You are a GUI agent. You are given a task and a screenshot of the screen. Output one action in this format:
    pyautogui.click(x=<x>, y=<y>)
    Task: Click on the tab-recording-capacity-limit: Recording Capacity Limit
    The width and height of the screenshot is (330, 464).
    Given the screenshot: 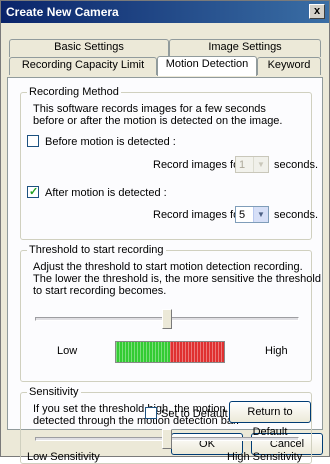 What is the action you would take?
    pyautogui.click(x=83, y=66)
    